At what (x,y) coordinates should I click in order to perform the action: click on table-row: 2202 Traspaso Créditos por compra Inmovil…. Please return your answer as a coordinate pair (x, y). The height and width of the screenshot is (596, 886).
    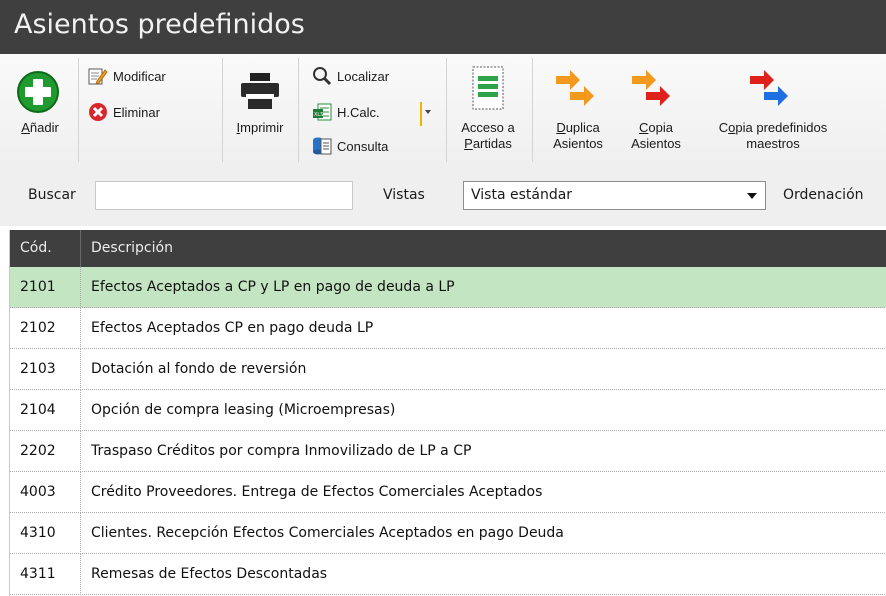
    Looking at the image, I should click on (448, 451).